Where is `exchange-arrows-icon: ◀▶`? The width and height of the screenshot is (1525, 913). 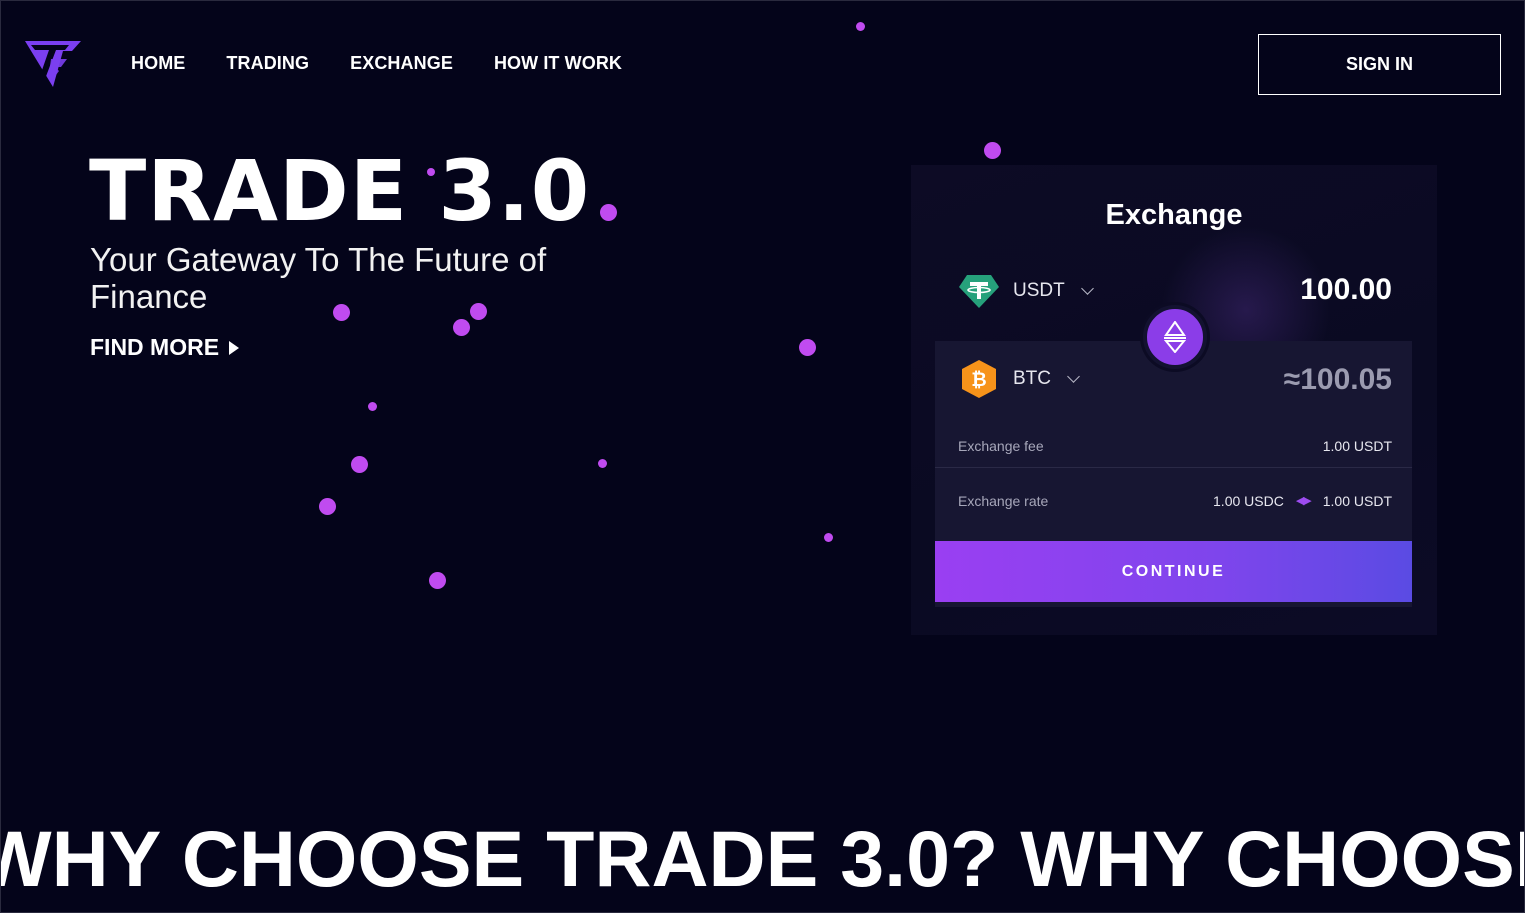 exchange-arrows-icon: ◀▶ is located at coordinates (1303, 501).